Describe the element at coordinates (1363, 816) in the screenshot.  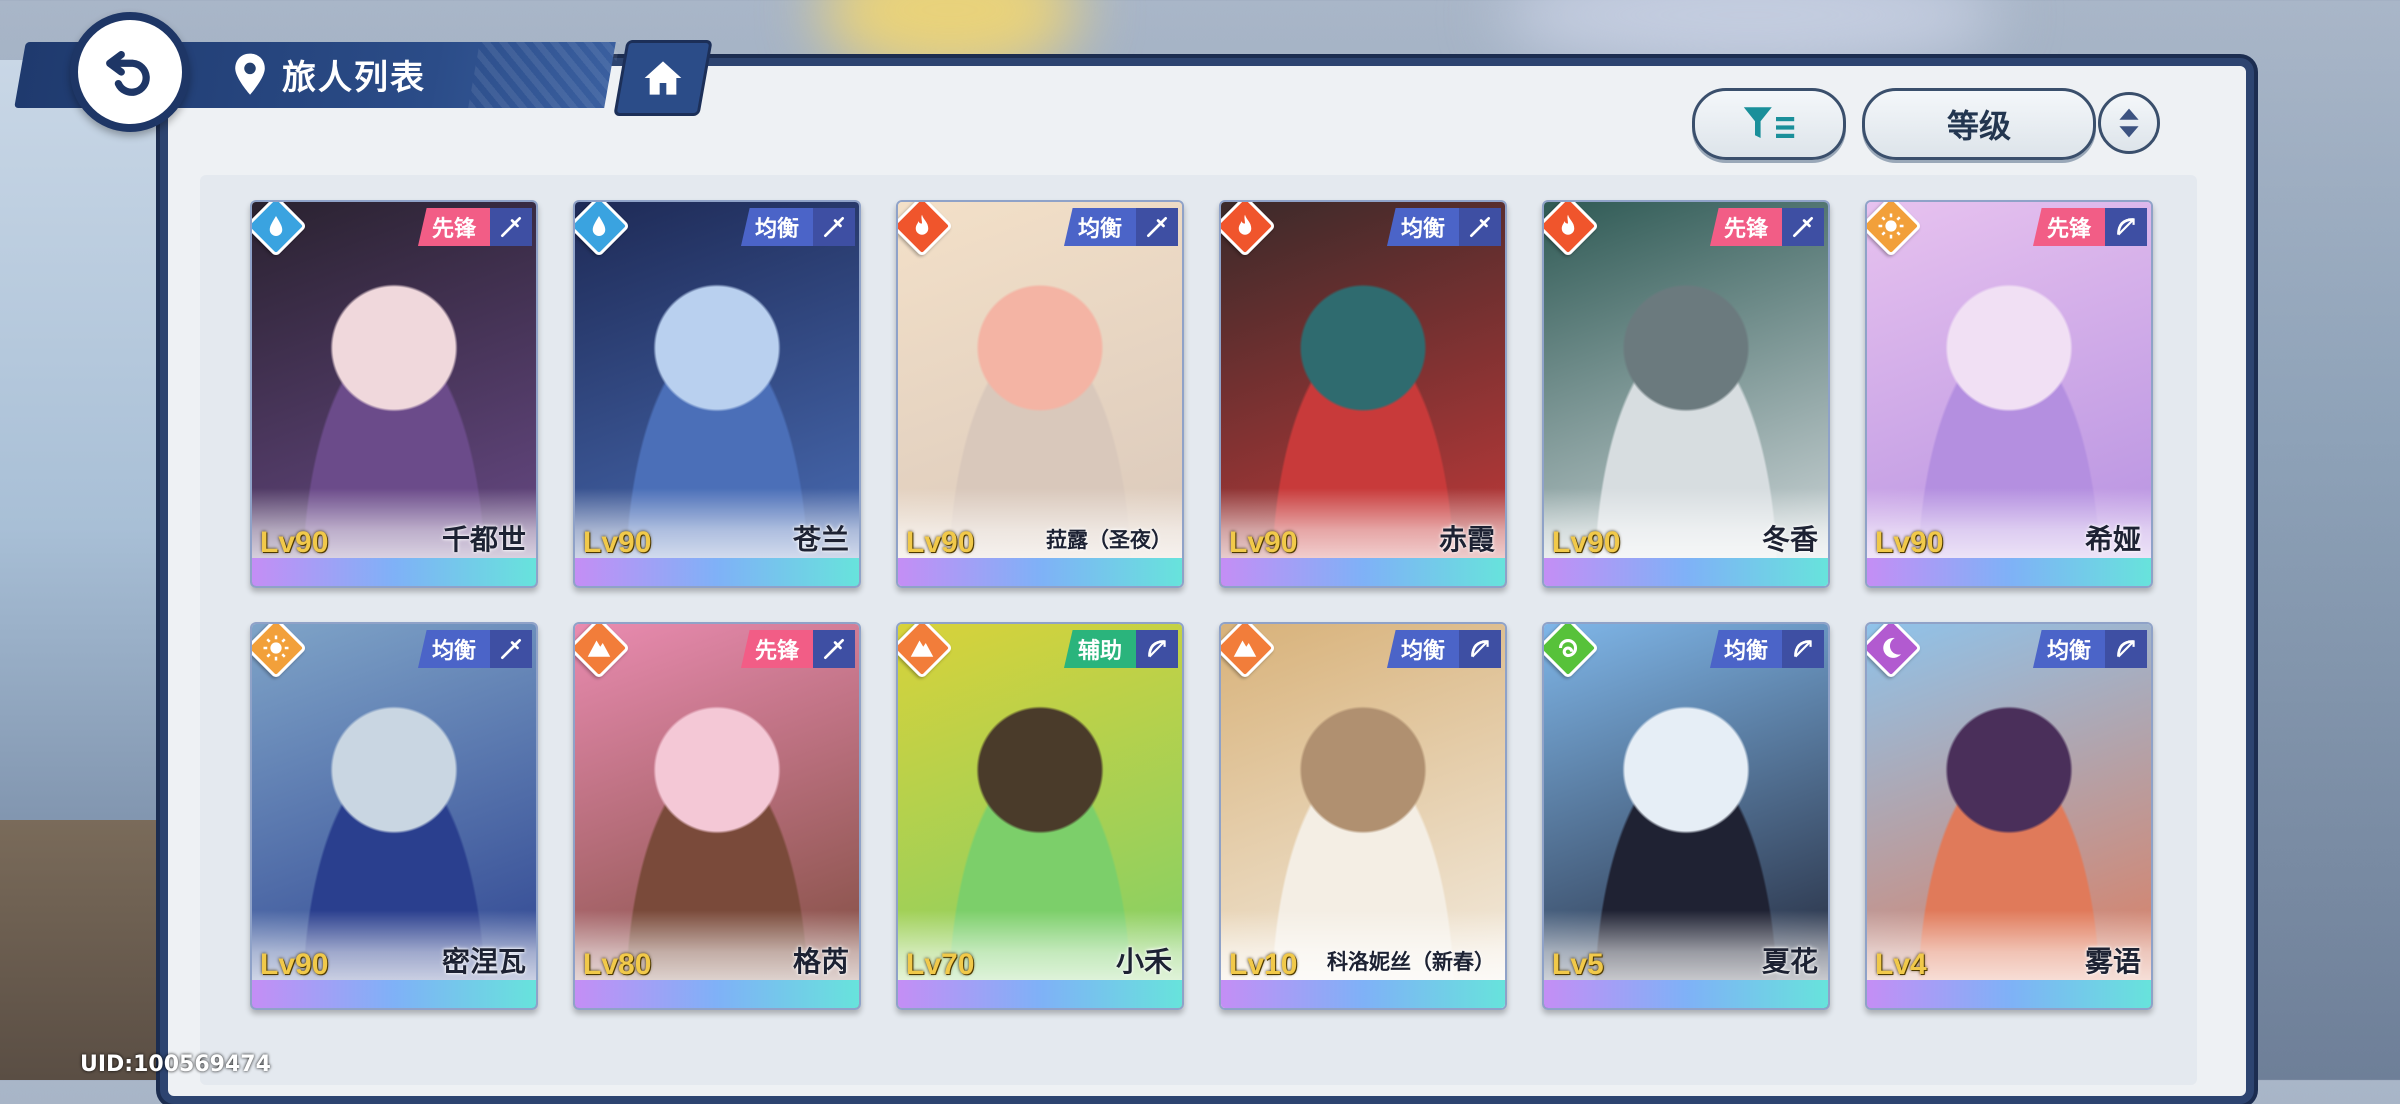
I see `traveler-card: 均衡 Lv10 科洛妮丝（新春）` at that location.